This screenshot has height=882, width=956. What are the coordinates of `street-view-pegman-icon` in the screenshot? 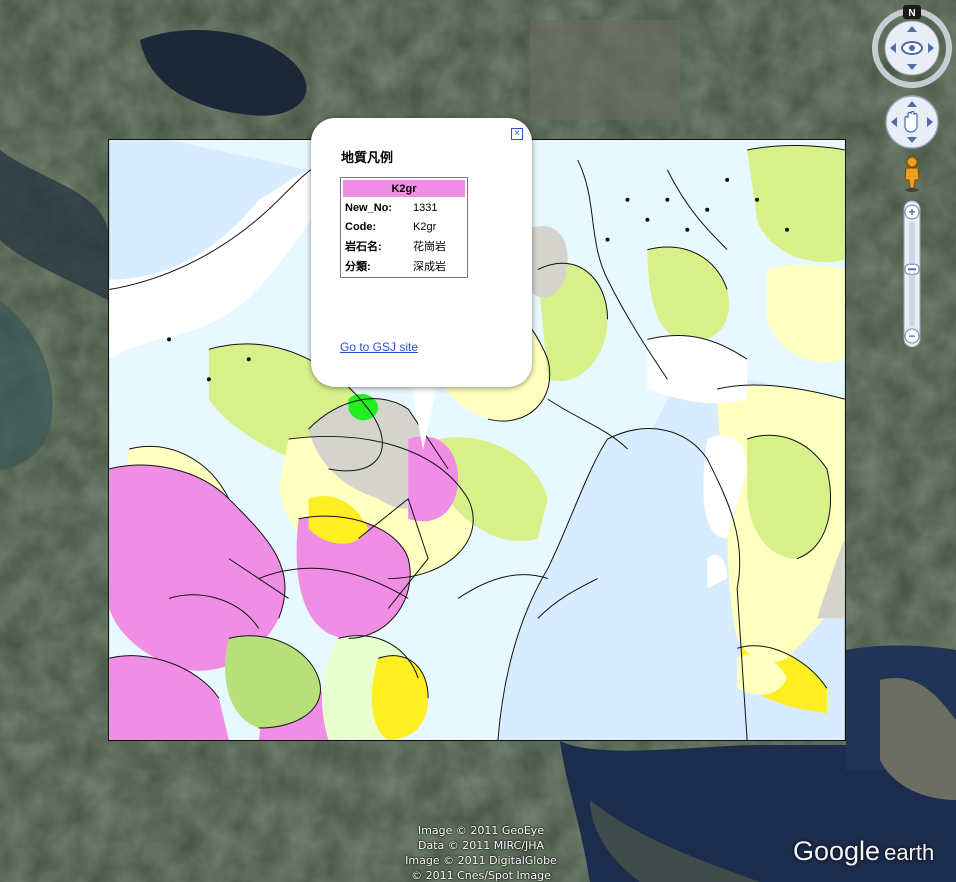 It's located at (912, 174).